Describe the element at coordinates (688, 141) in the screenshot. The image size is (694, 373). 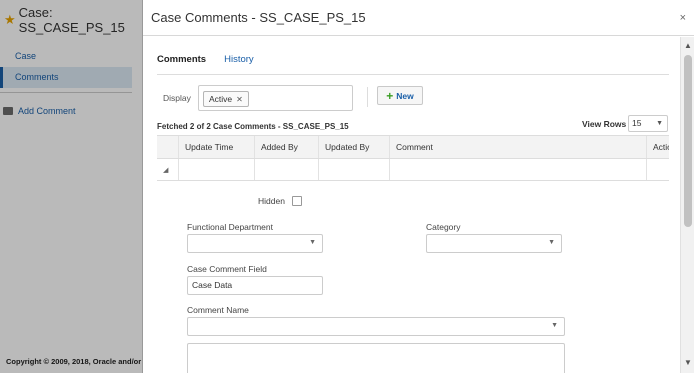
I see `scrollbar-thumb` at that location.